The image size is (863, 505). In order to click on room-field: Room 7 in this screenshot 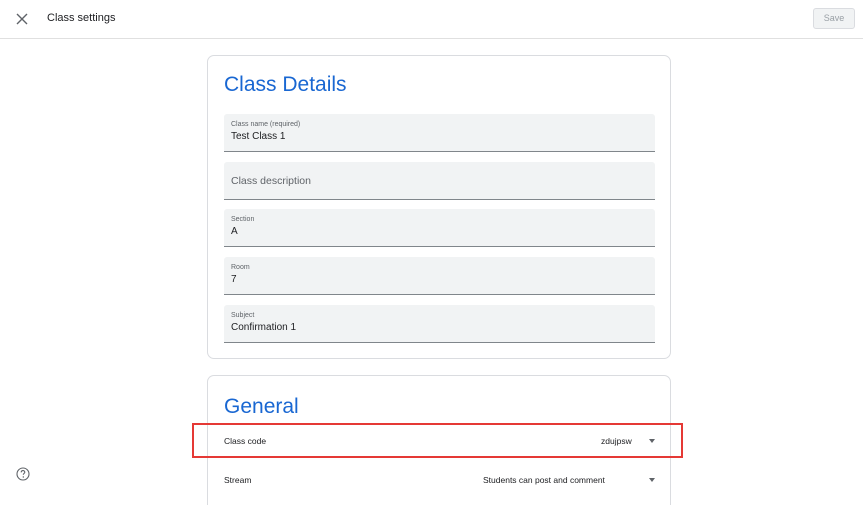, I will do `click(439, 276)`.